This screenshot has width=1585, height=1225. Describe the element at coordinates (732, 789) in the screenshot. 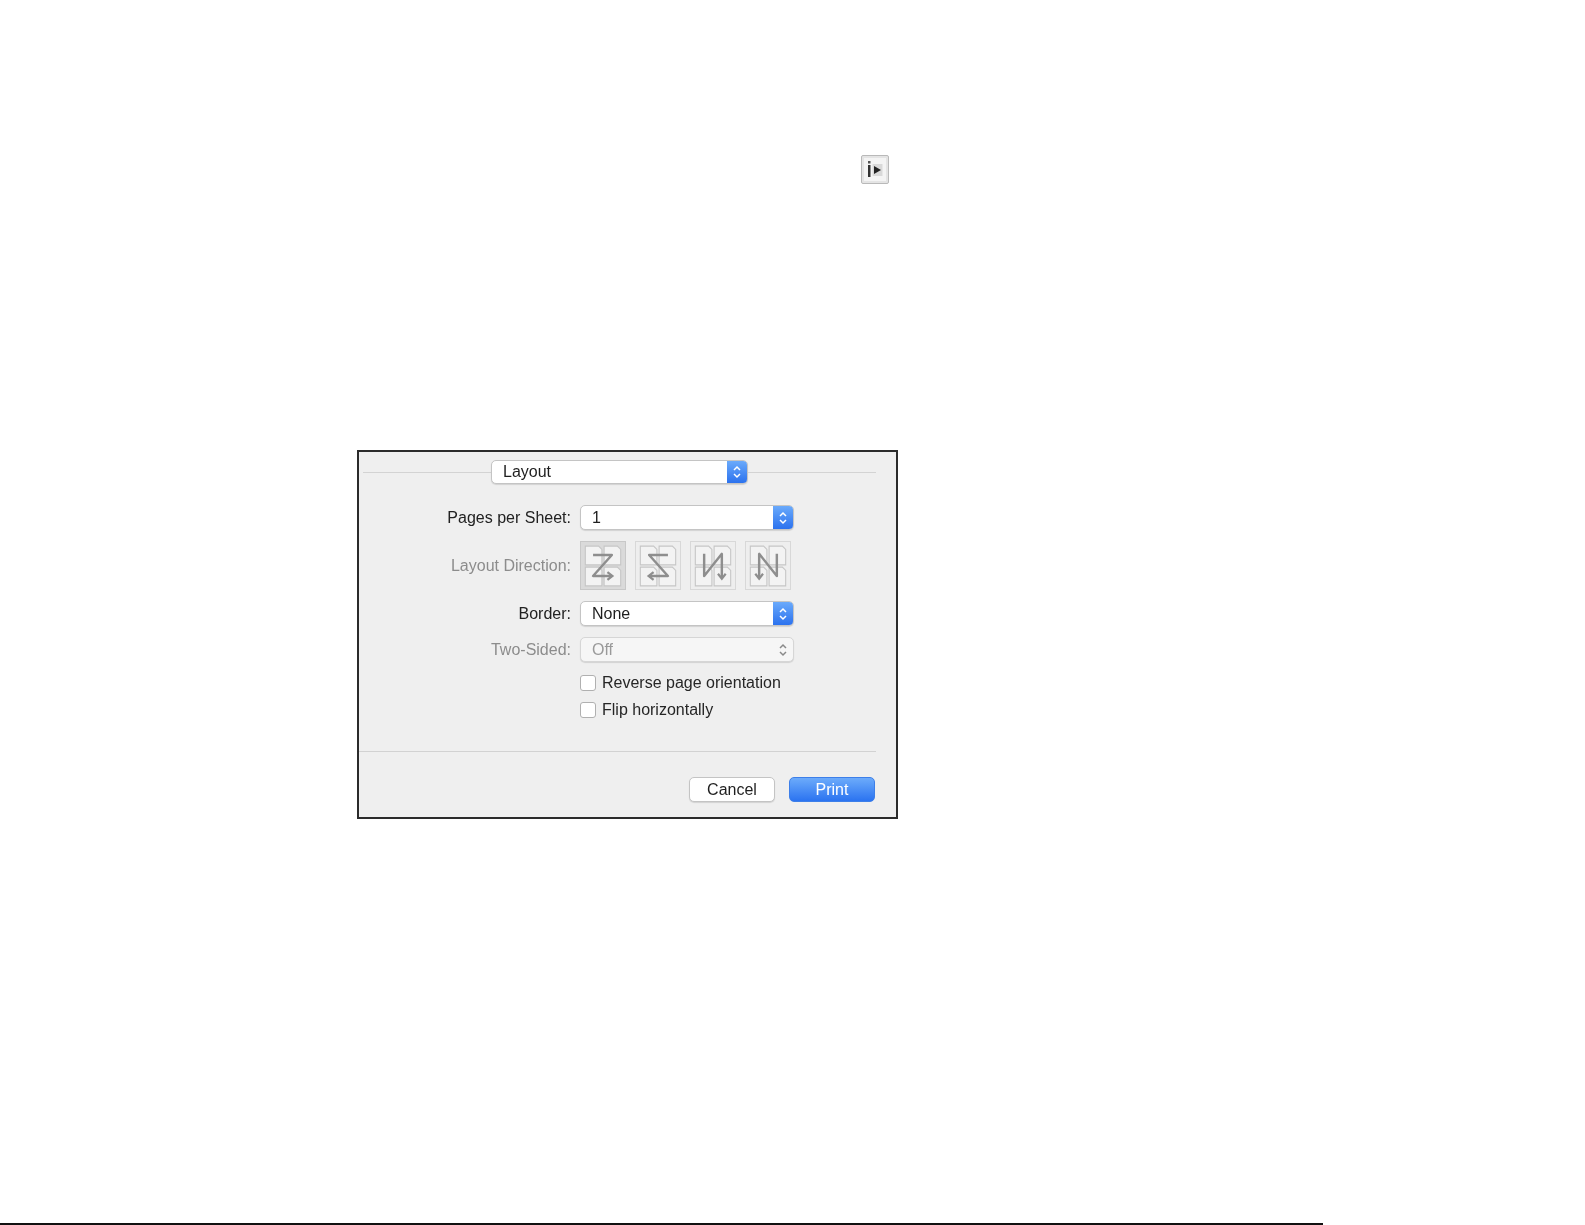

I see `cancel-button: Cancel` at that location.